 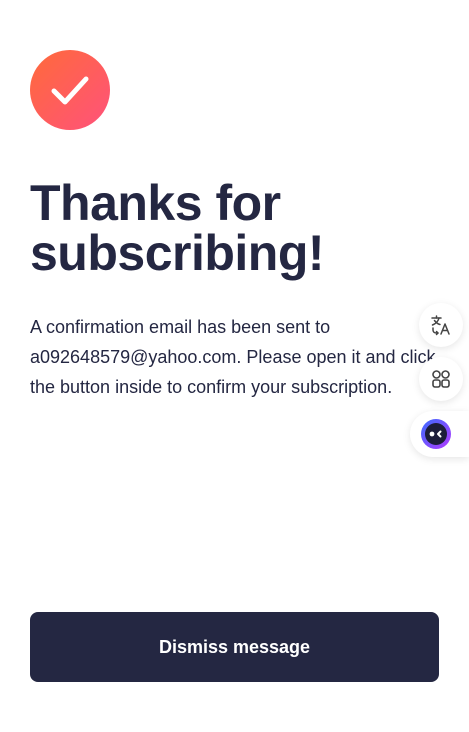 I want to click on check-icon, so click(x=70, y=90).